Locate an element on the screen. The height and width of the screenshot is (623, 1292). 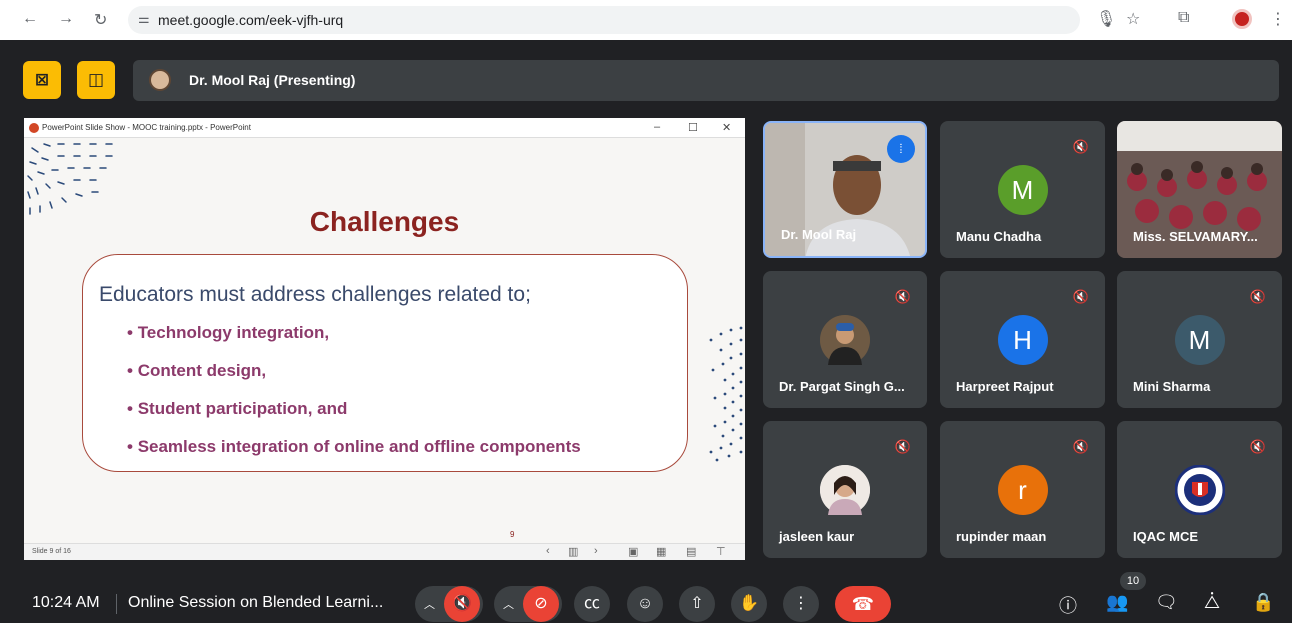
slide-counter: Slide 9 of 16 is located at coordinates (51, 551).